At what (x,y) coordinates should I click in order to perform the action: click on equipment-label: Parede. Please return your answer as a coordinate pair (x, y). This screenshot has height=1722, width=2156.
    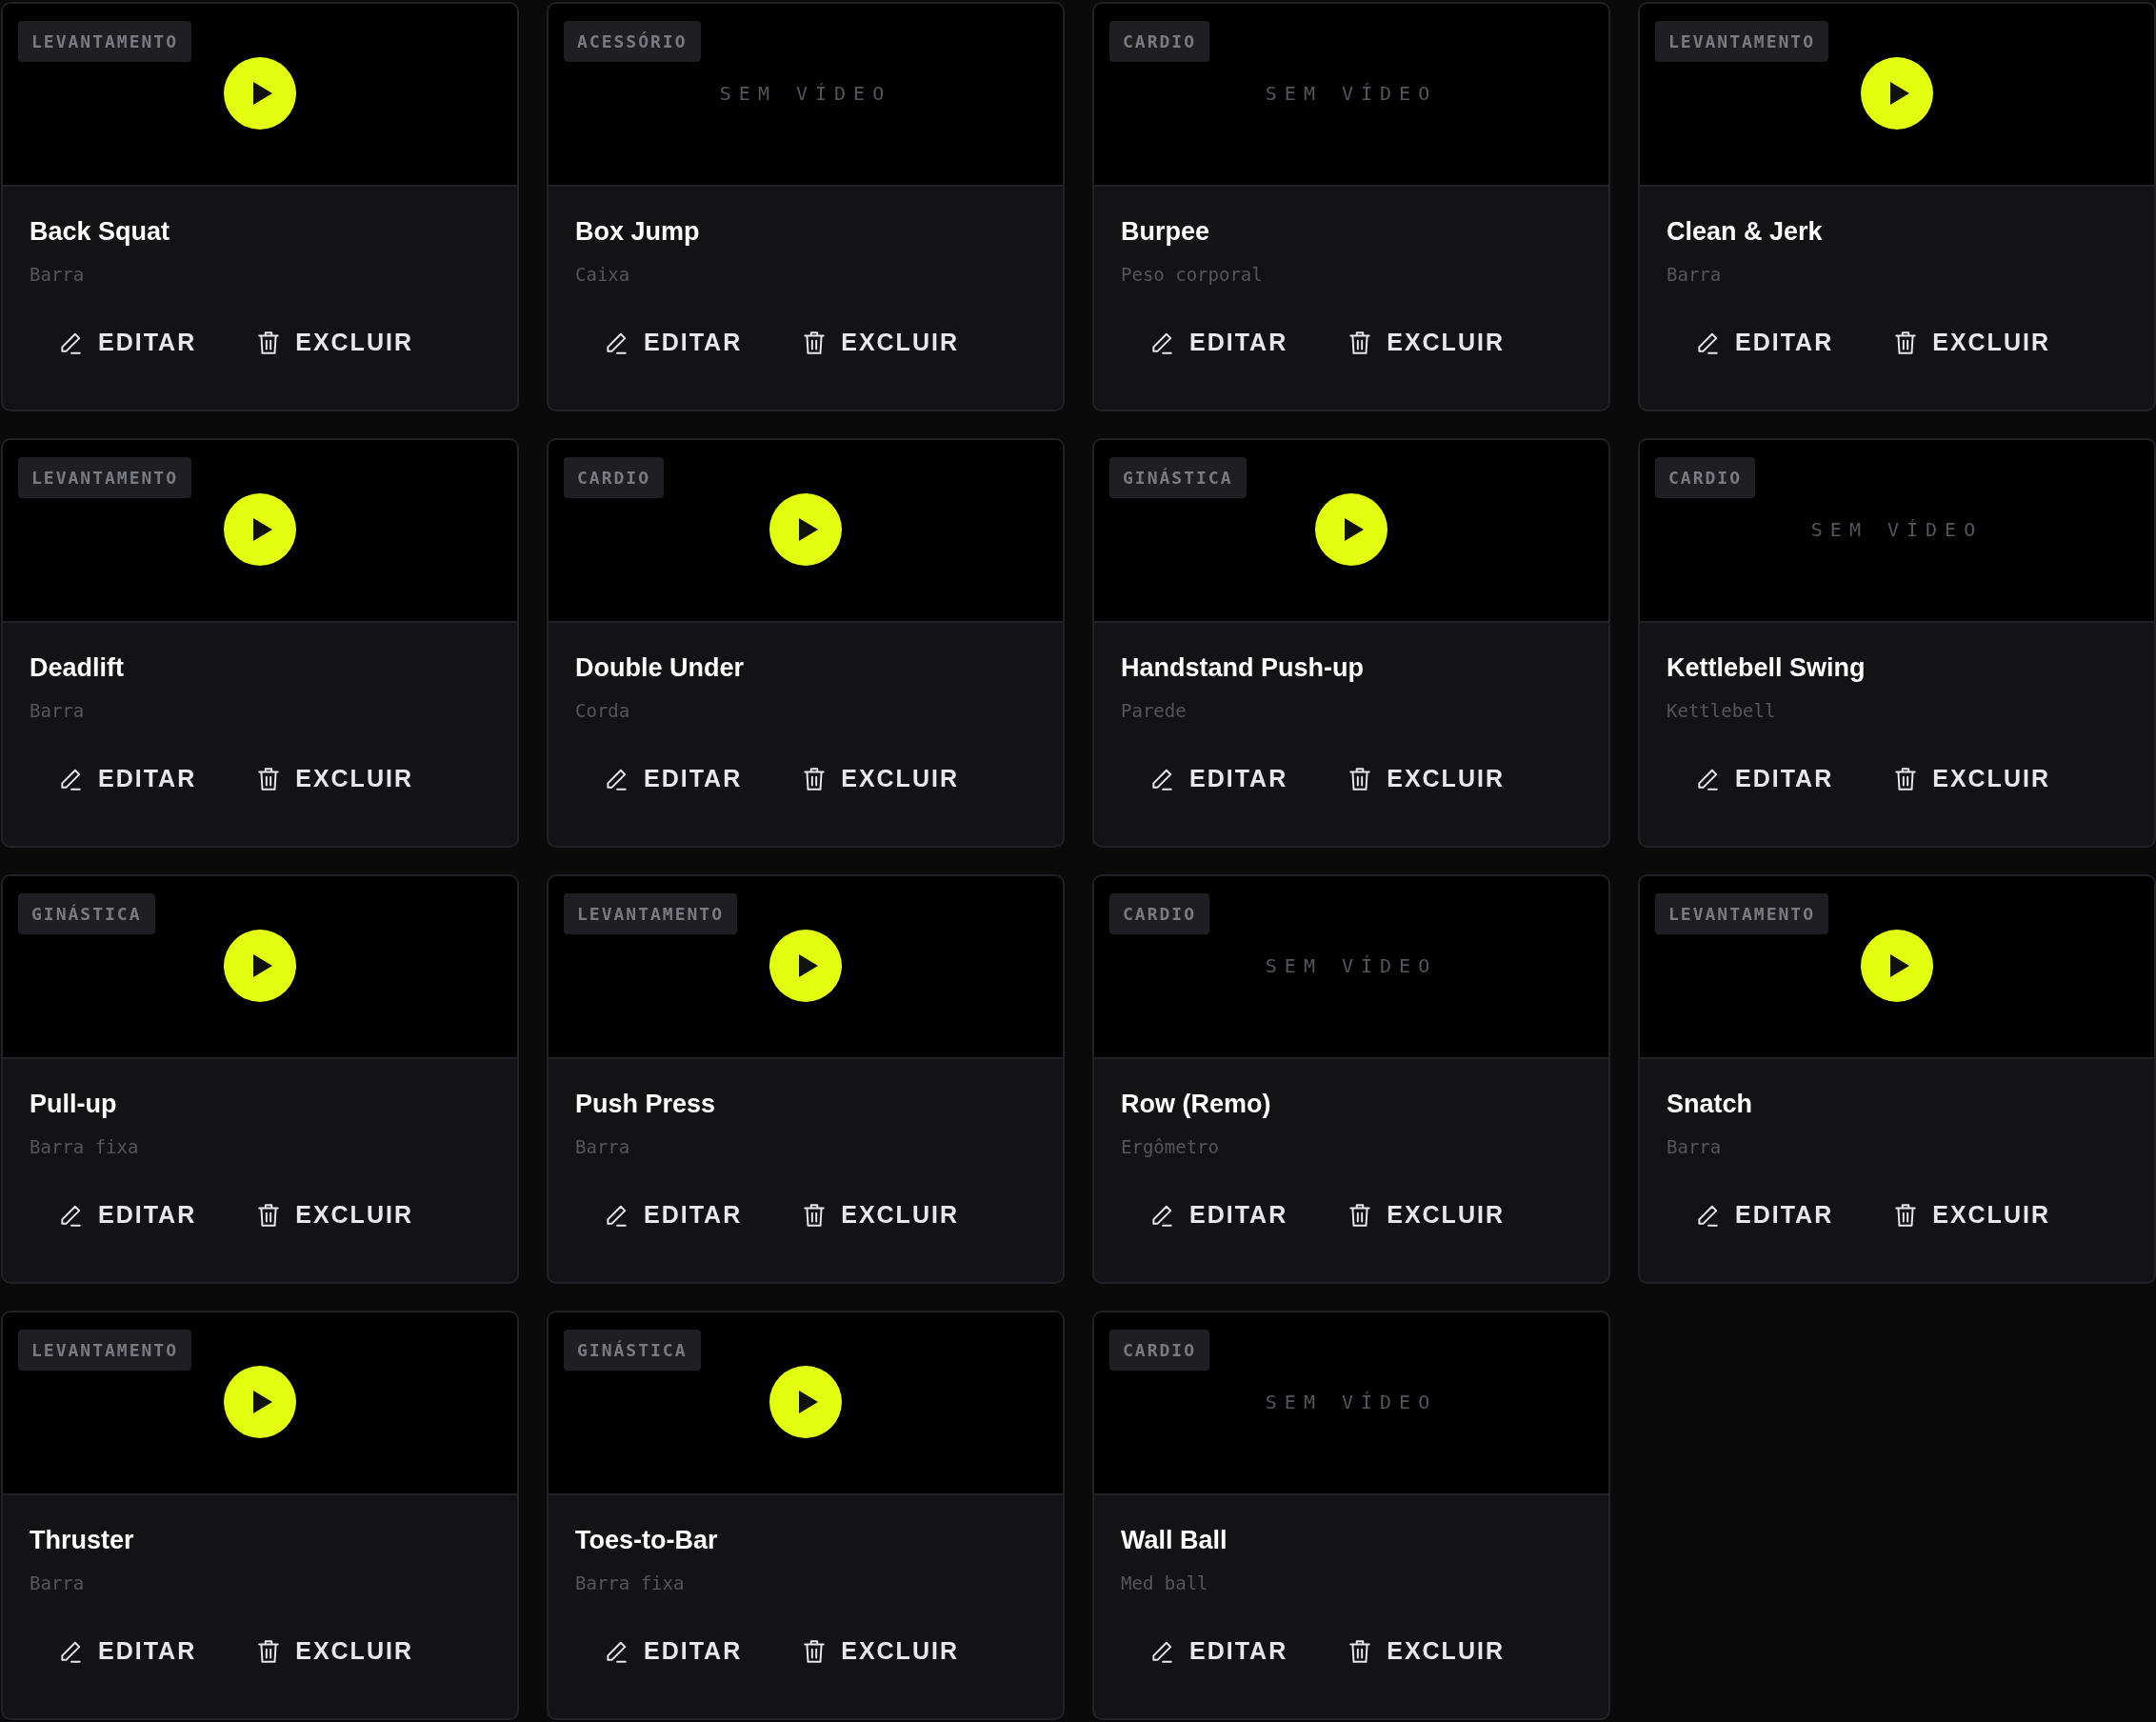
    Looking at the image, I should click on (1154, 710).